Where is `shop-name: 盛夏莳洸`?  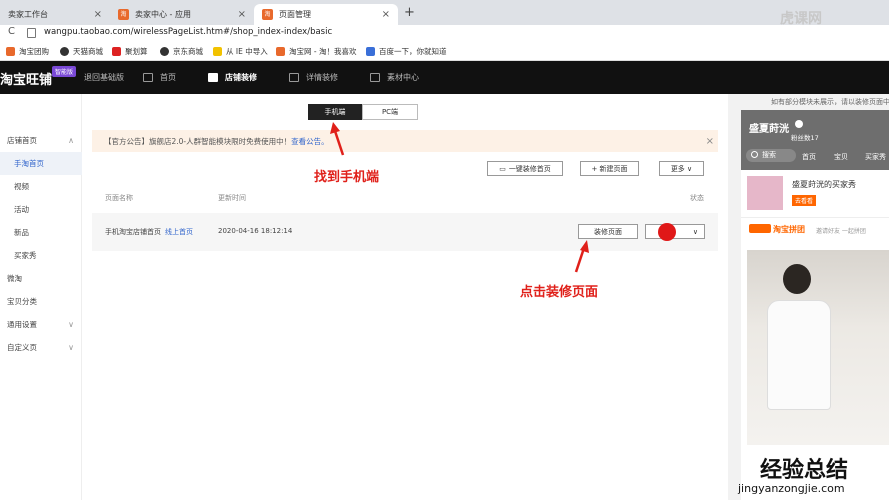 shop-name: 盛夏莳洸 is located at coordinates (769, 129).